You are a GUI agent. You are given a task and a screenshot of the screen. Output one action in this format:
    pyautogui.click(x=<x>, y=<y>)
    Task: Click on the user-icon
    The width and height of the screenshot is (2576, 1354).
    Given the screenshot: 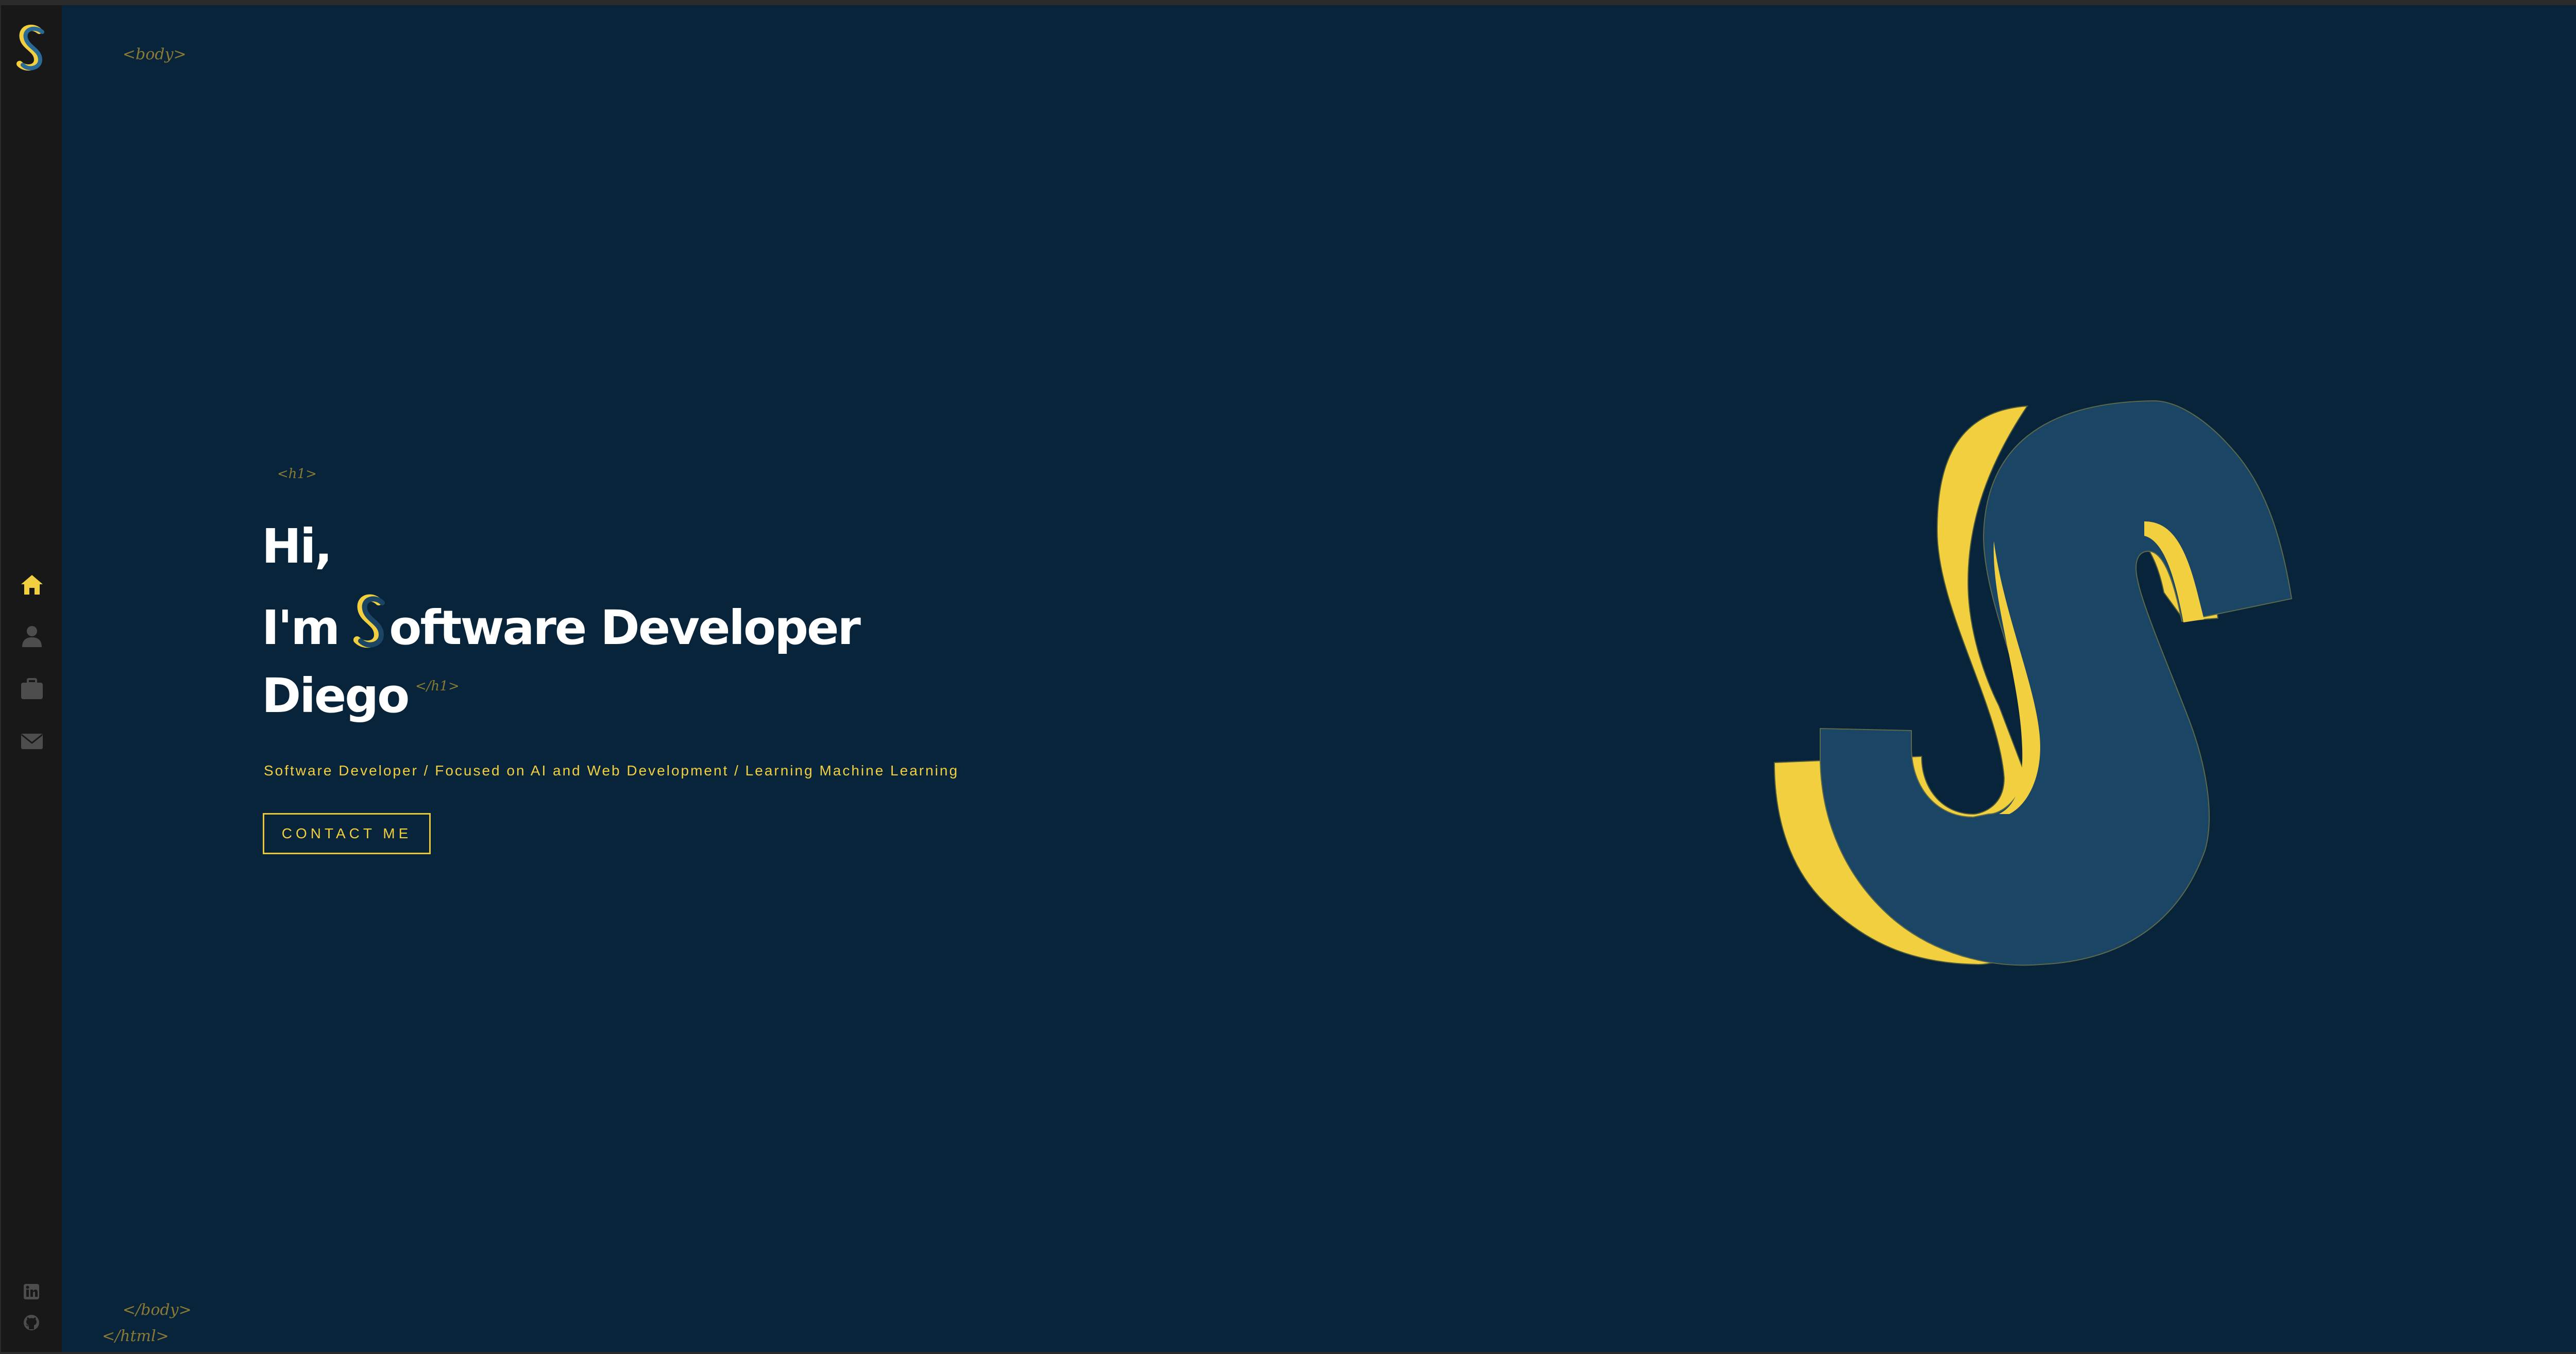 What is the action you would take?
    pyautogui.click(x=32, y=636)
    